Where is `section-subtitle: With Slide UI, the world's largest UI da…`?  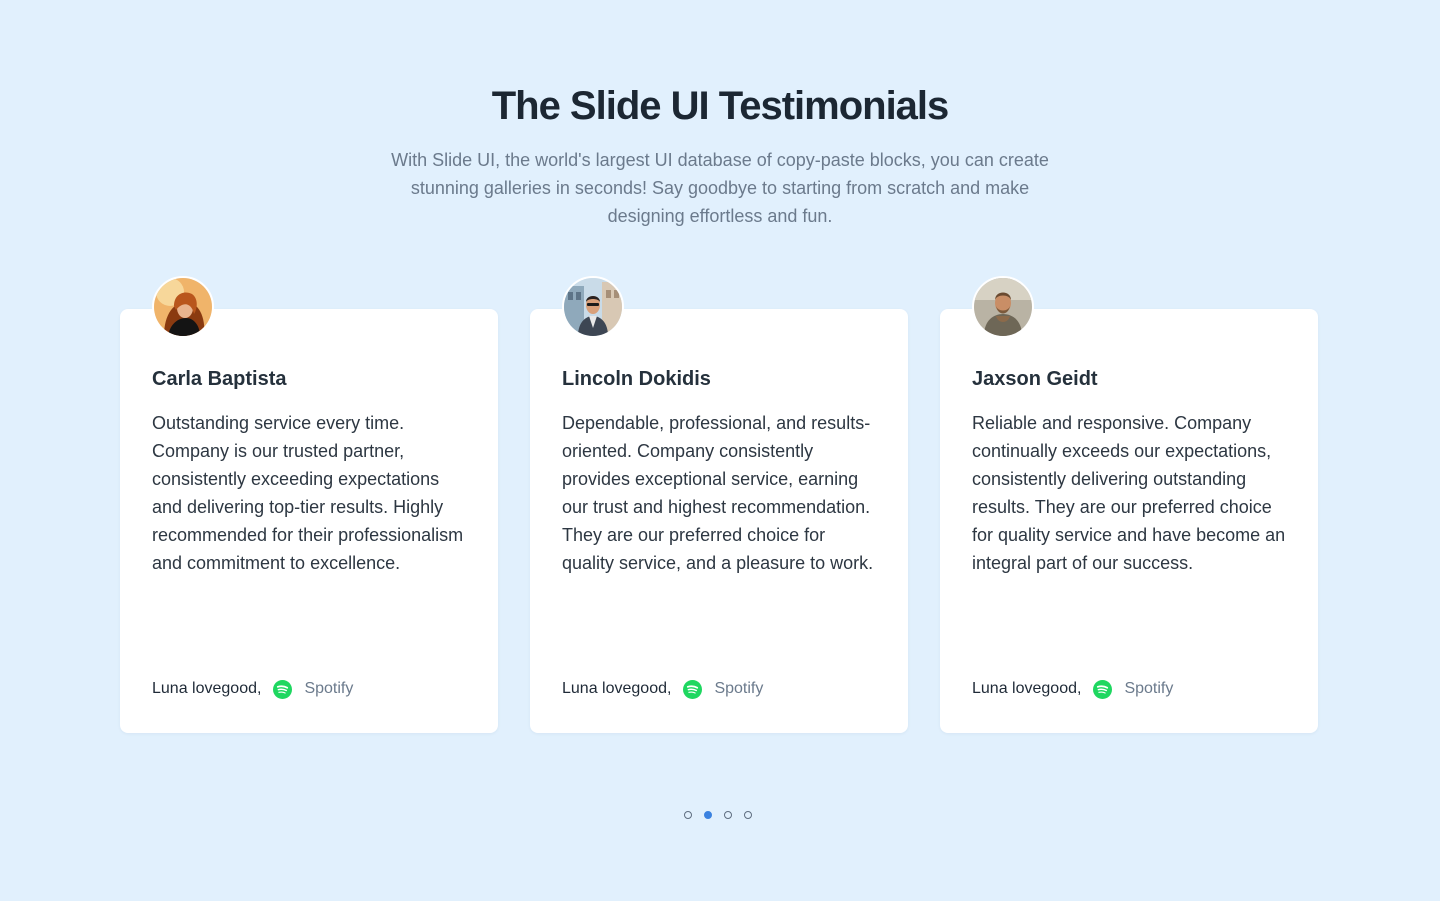 section-subtitle: With Slide UI, the world's largest UI da… is located at coordinates (720, 188).